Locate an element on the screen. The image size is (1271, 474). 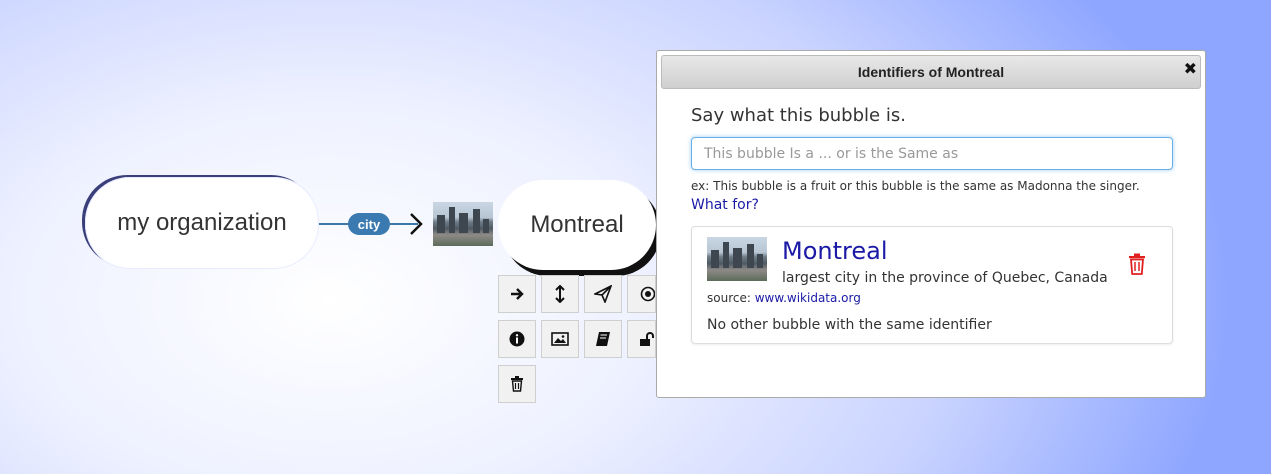
arrow-head-icon is located at coordinates (416, 224).